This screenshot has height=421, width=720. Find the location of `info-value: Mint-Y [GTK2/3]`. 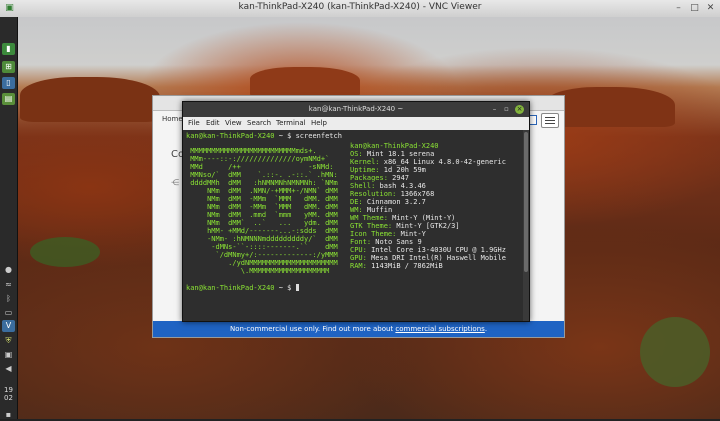

info-value: Mint-Y [GTK2/3] is located at coordinates (428, 226).